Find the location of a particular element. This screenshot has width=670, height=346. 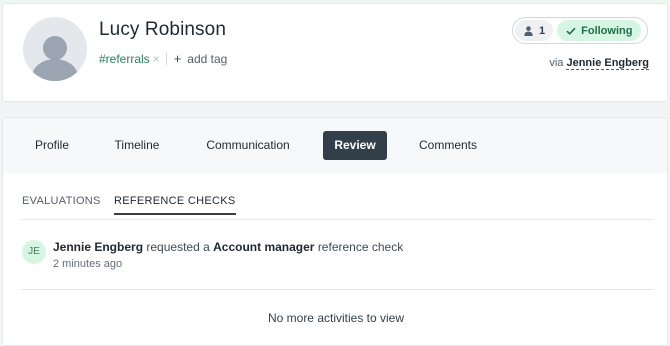

tab-review: Review is located at coordinates (355, 145).